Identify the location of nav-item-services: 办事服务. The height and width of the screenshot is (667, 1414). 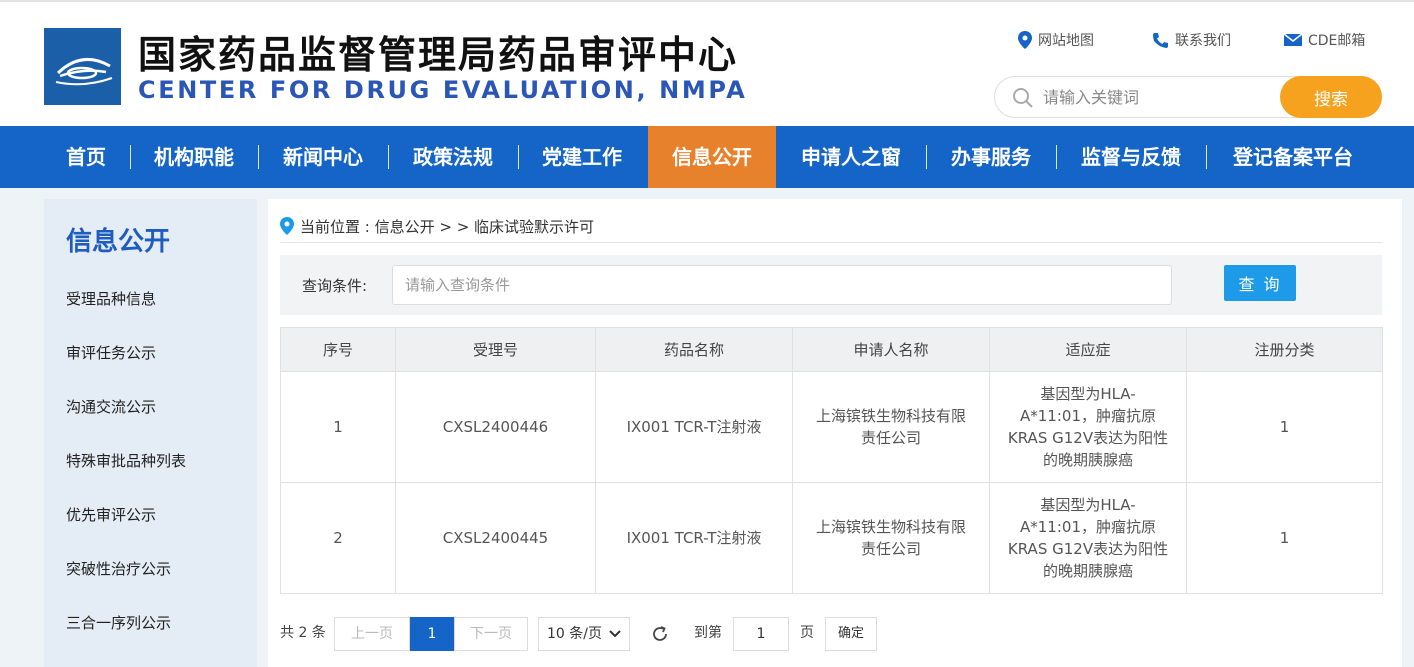
(991, 157).